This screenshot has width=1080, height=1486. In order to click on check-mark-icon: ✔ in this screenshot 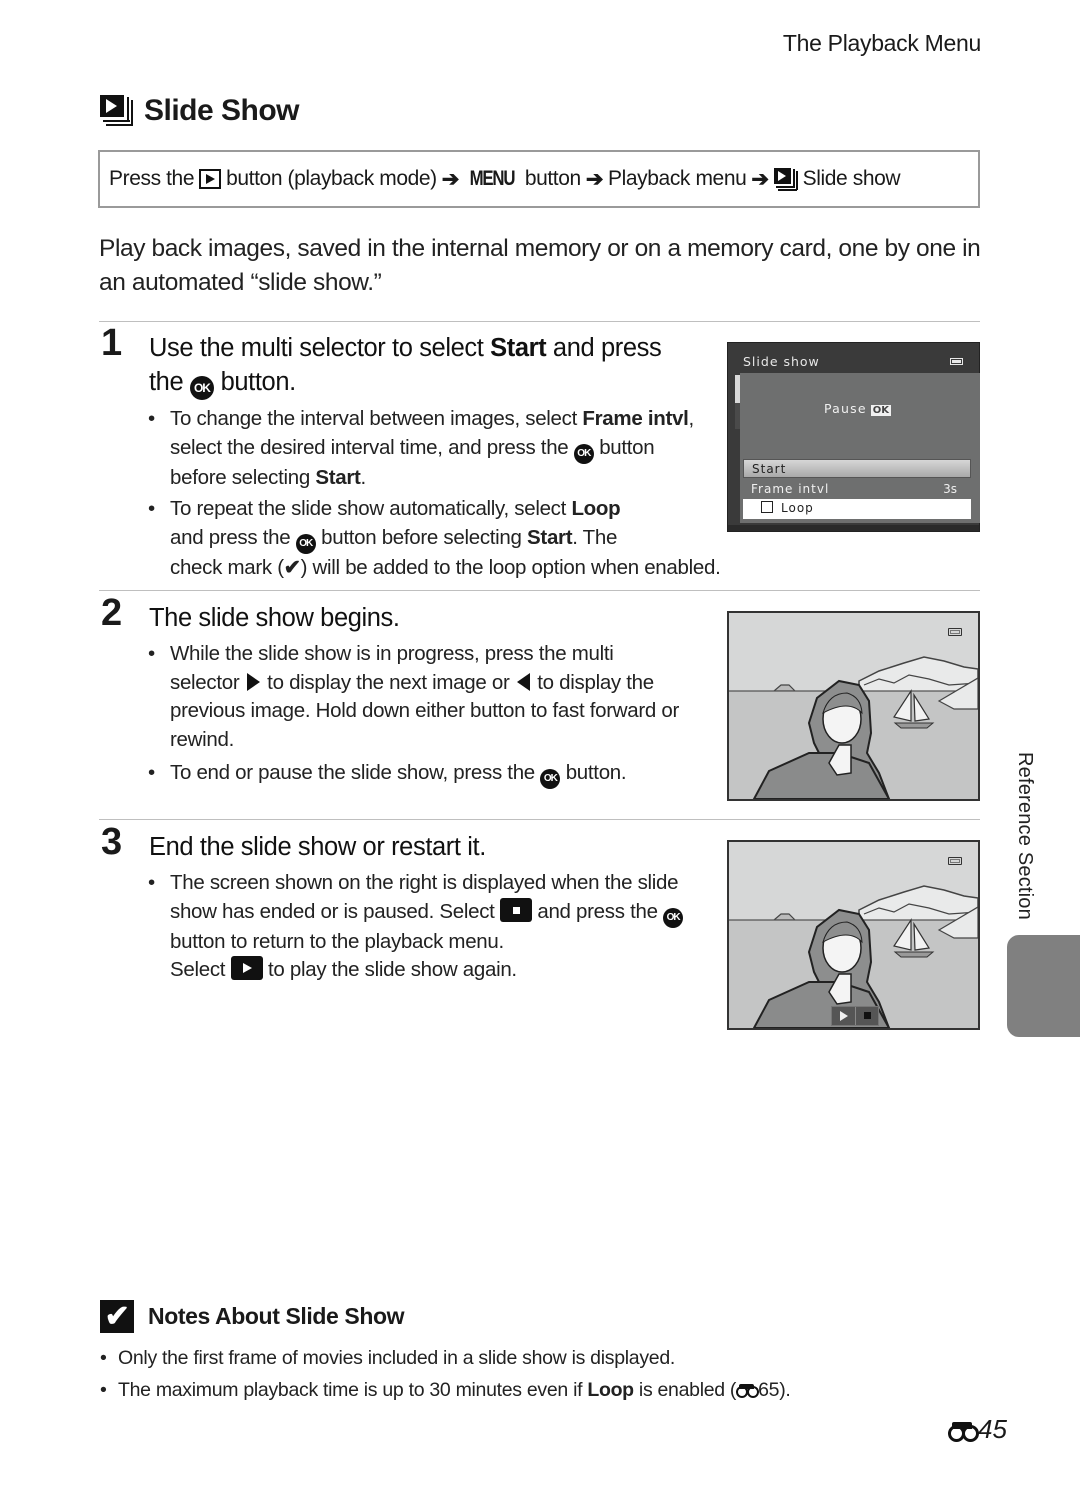, I will do `click(292, 567)`.